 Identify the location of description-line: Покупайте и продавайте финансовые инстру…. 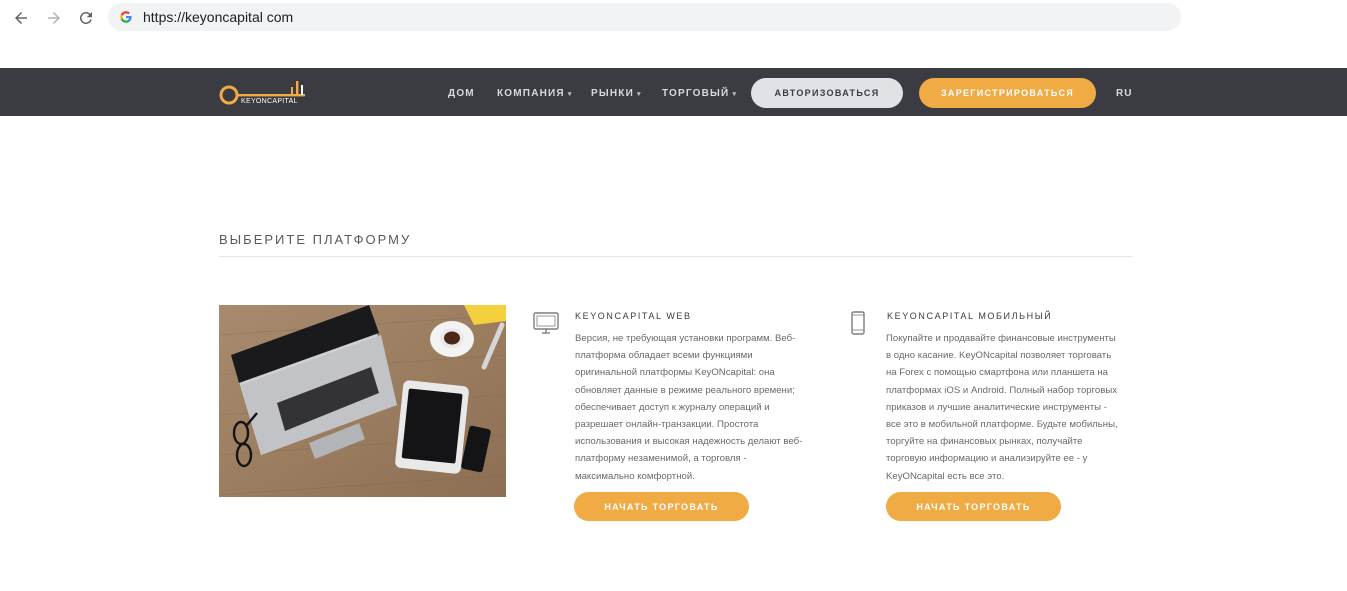
(1001, 338).